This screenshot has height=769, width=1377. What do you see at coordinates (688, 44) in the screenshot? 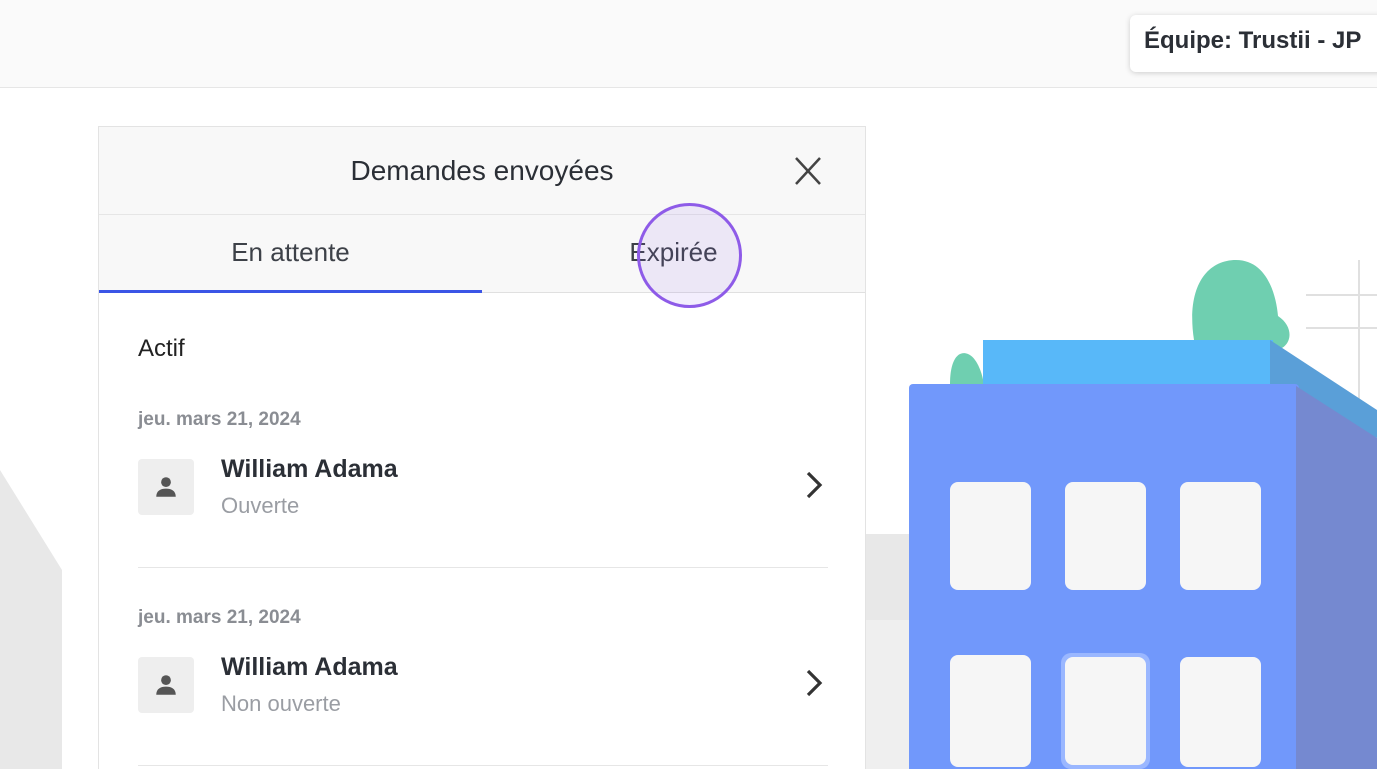
I see `top-bar: Équipe: Trustii - JP` at bounding box center [688, 44].